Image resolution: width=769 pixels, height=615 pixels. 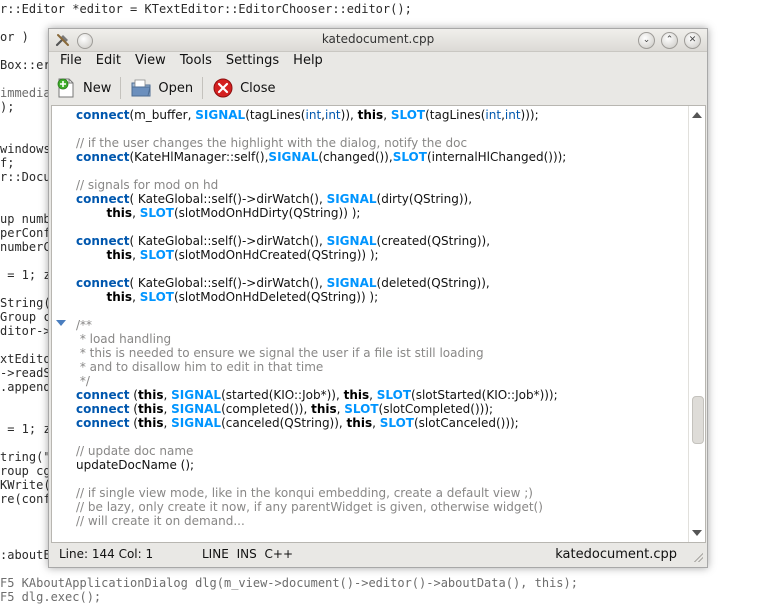 What do you see at coordinates (223, 88) in the screenshot?
I see `close-document-icon` at bounding box center [223, 88].